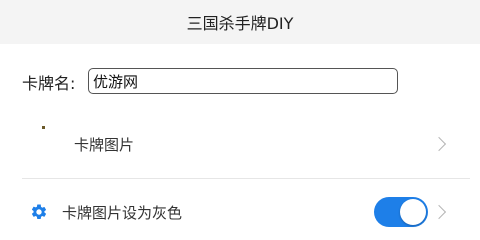  I want to click on gray-image-toggle, so click(401, 212).